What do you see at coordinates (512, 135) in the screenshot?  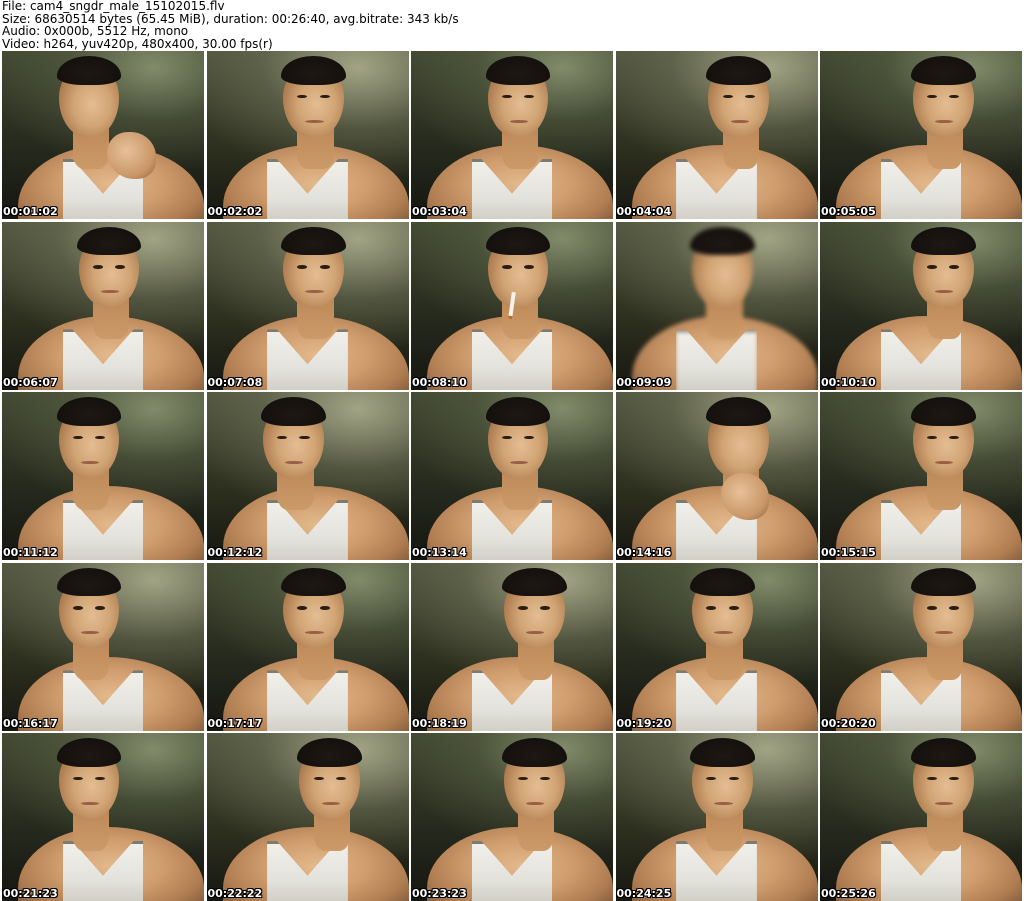 I see `video-thumbnail: 00:03:04` at bounding box center [512, 135].